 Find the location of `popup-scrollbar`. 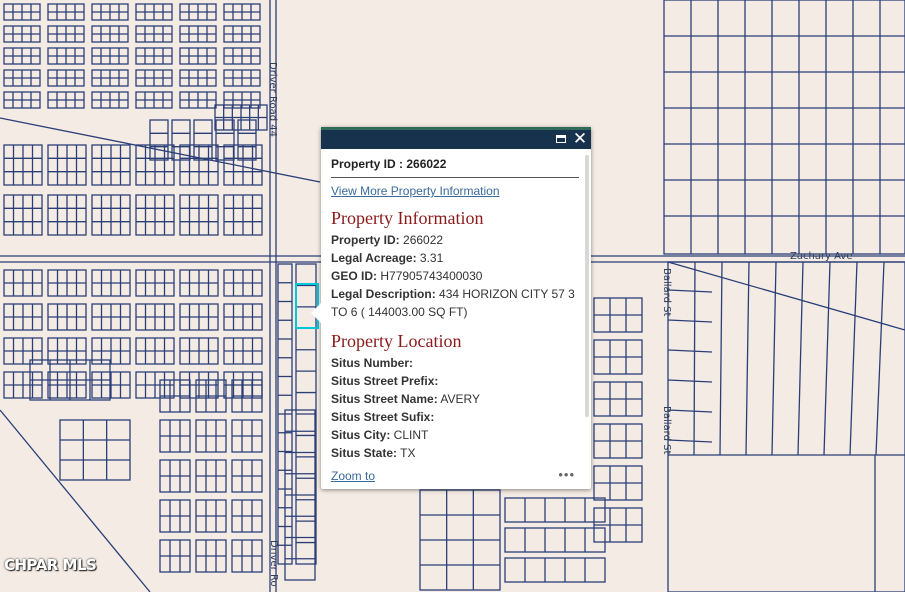

popup-scrollbar is located at coordinates (587, 286).